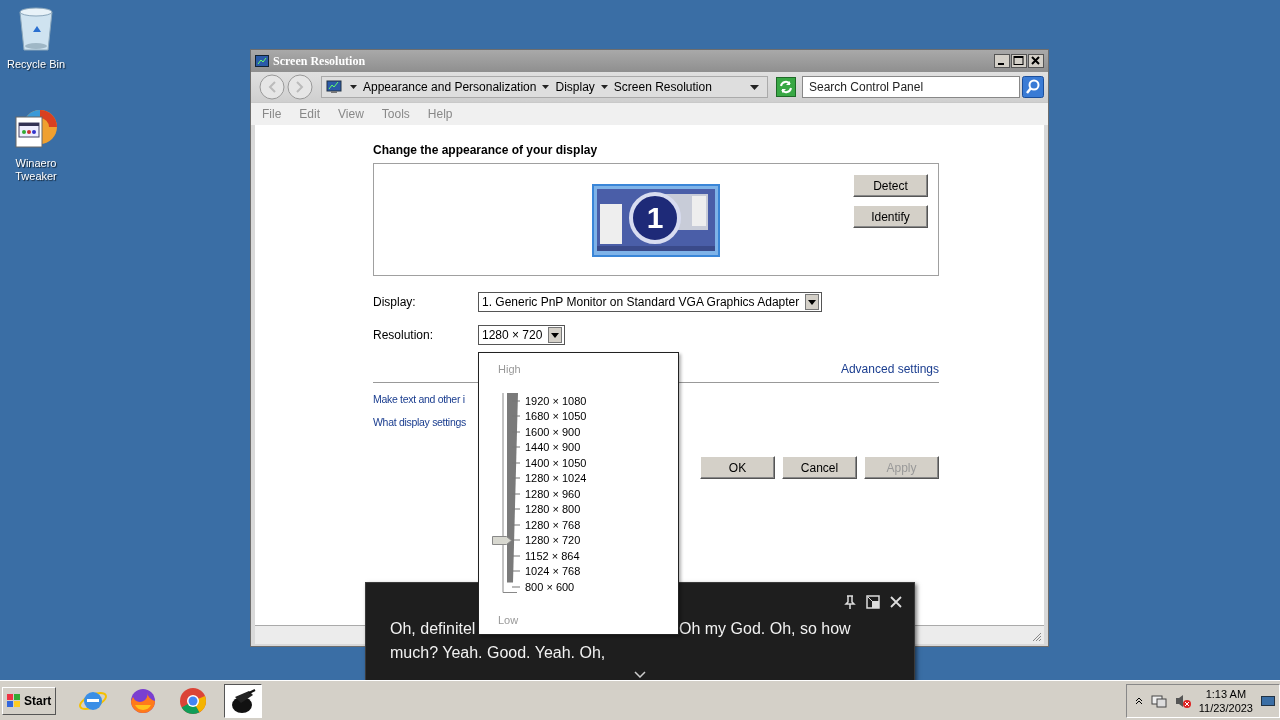 The image size is (1280, 720). Describe the element at coordinates (662, 87) in the screenshot. I see `breadcrumb-item: Screen Resolution` at that location.